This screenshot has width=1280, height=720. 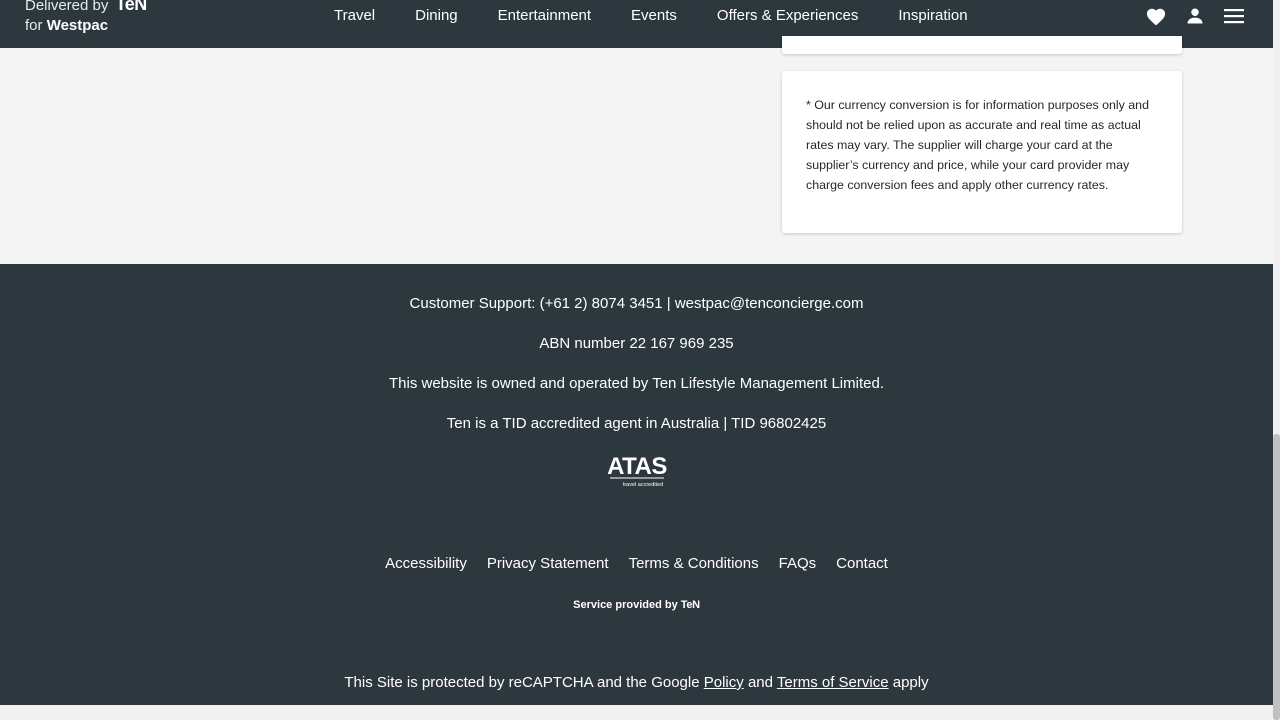 I want to click on link-accessibility: Accessibility, so click(x=426, y=564).